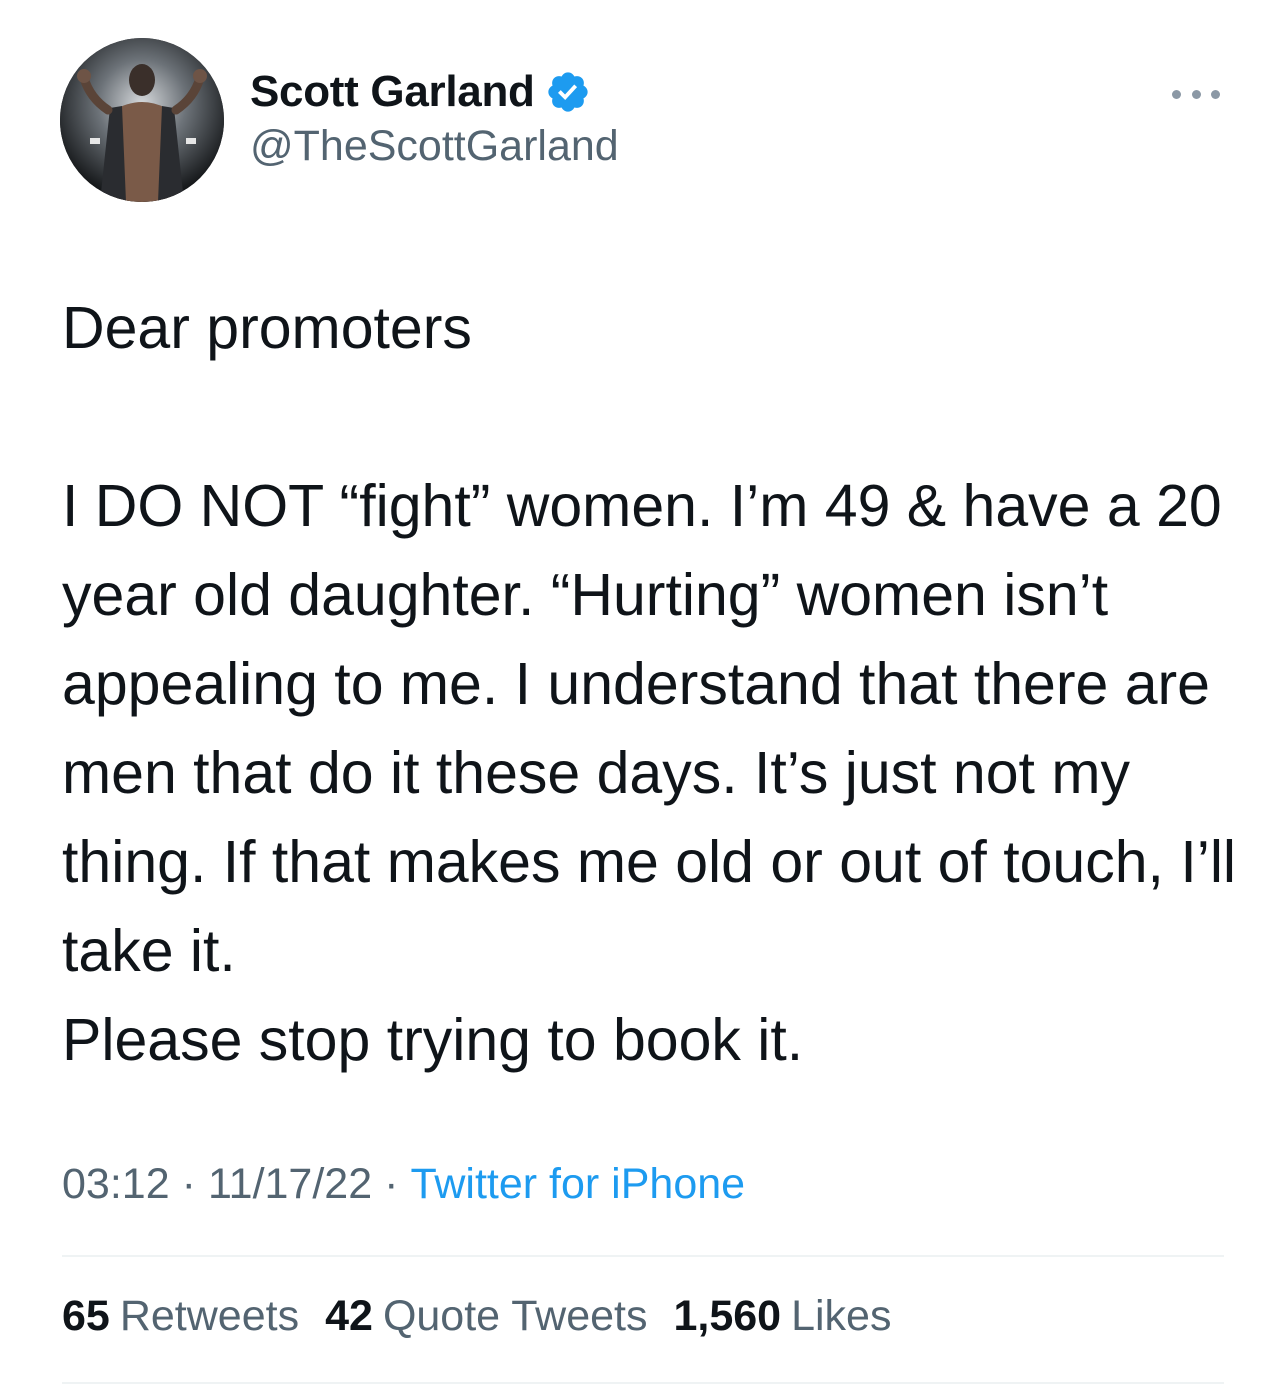 This screenshot has height=1398, width=1284. I want to click on likes-stat: 1,560 Likes, so click(782, 1316).